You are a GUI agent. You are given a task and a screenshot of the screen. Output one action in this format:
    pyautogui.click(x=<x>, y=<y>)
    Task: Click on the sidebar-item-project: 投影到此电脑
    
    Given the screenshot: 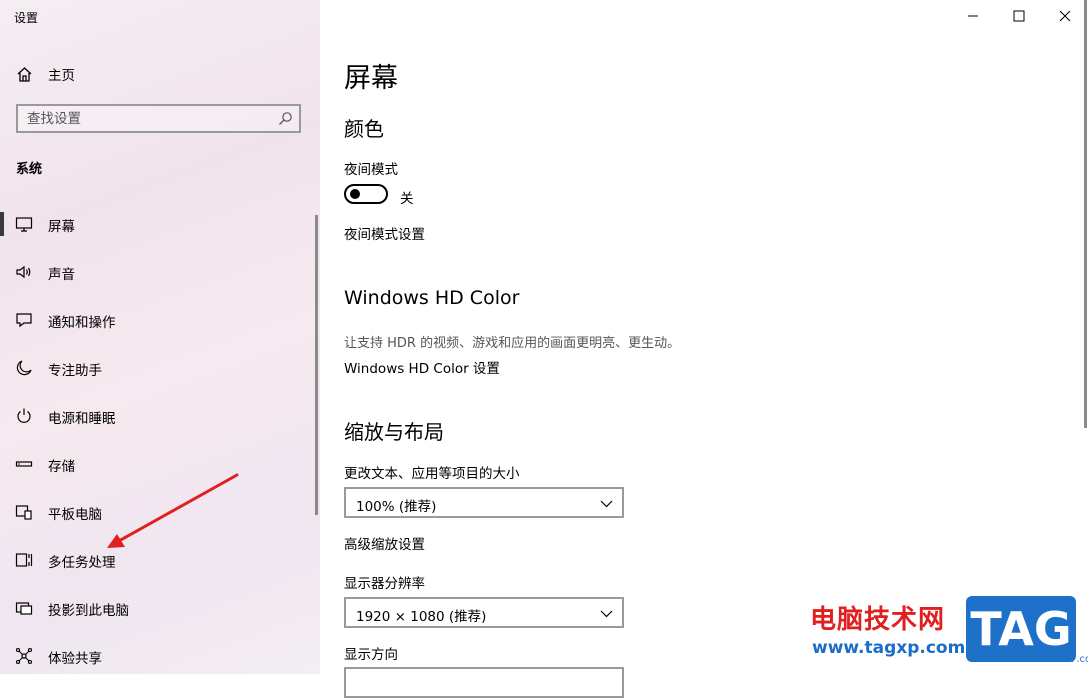 What is the action you would take?
    pyautogui.click(x=160, y=608)
    